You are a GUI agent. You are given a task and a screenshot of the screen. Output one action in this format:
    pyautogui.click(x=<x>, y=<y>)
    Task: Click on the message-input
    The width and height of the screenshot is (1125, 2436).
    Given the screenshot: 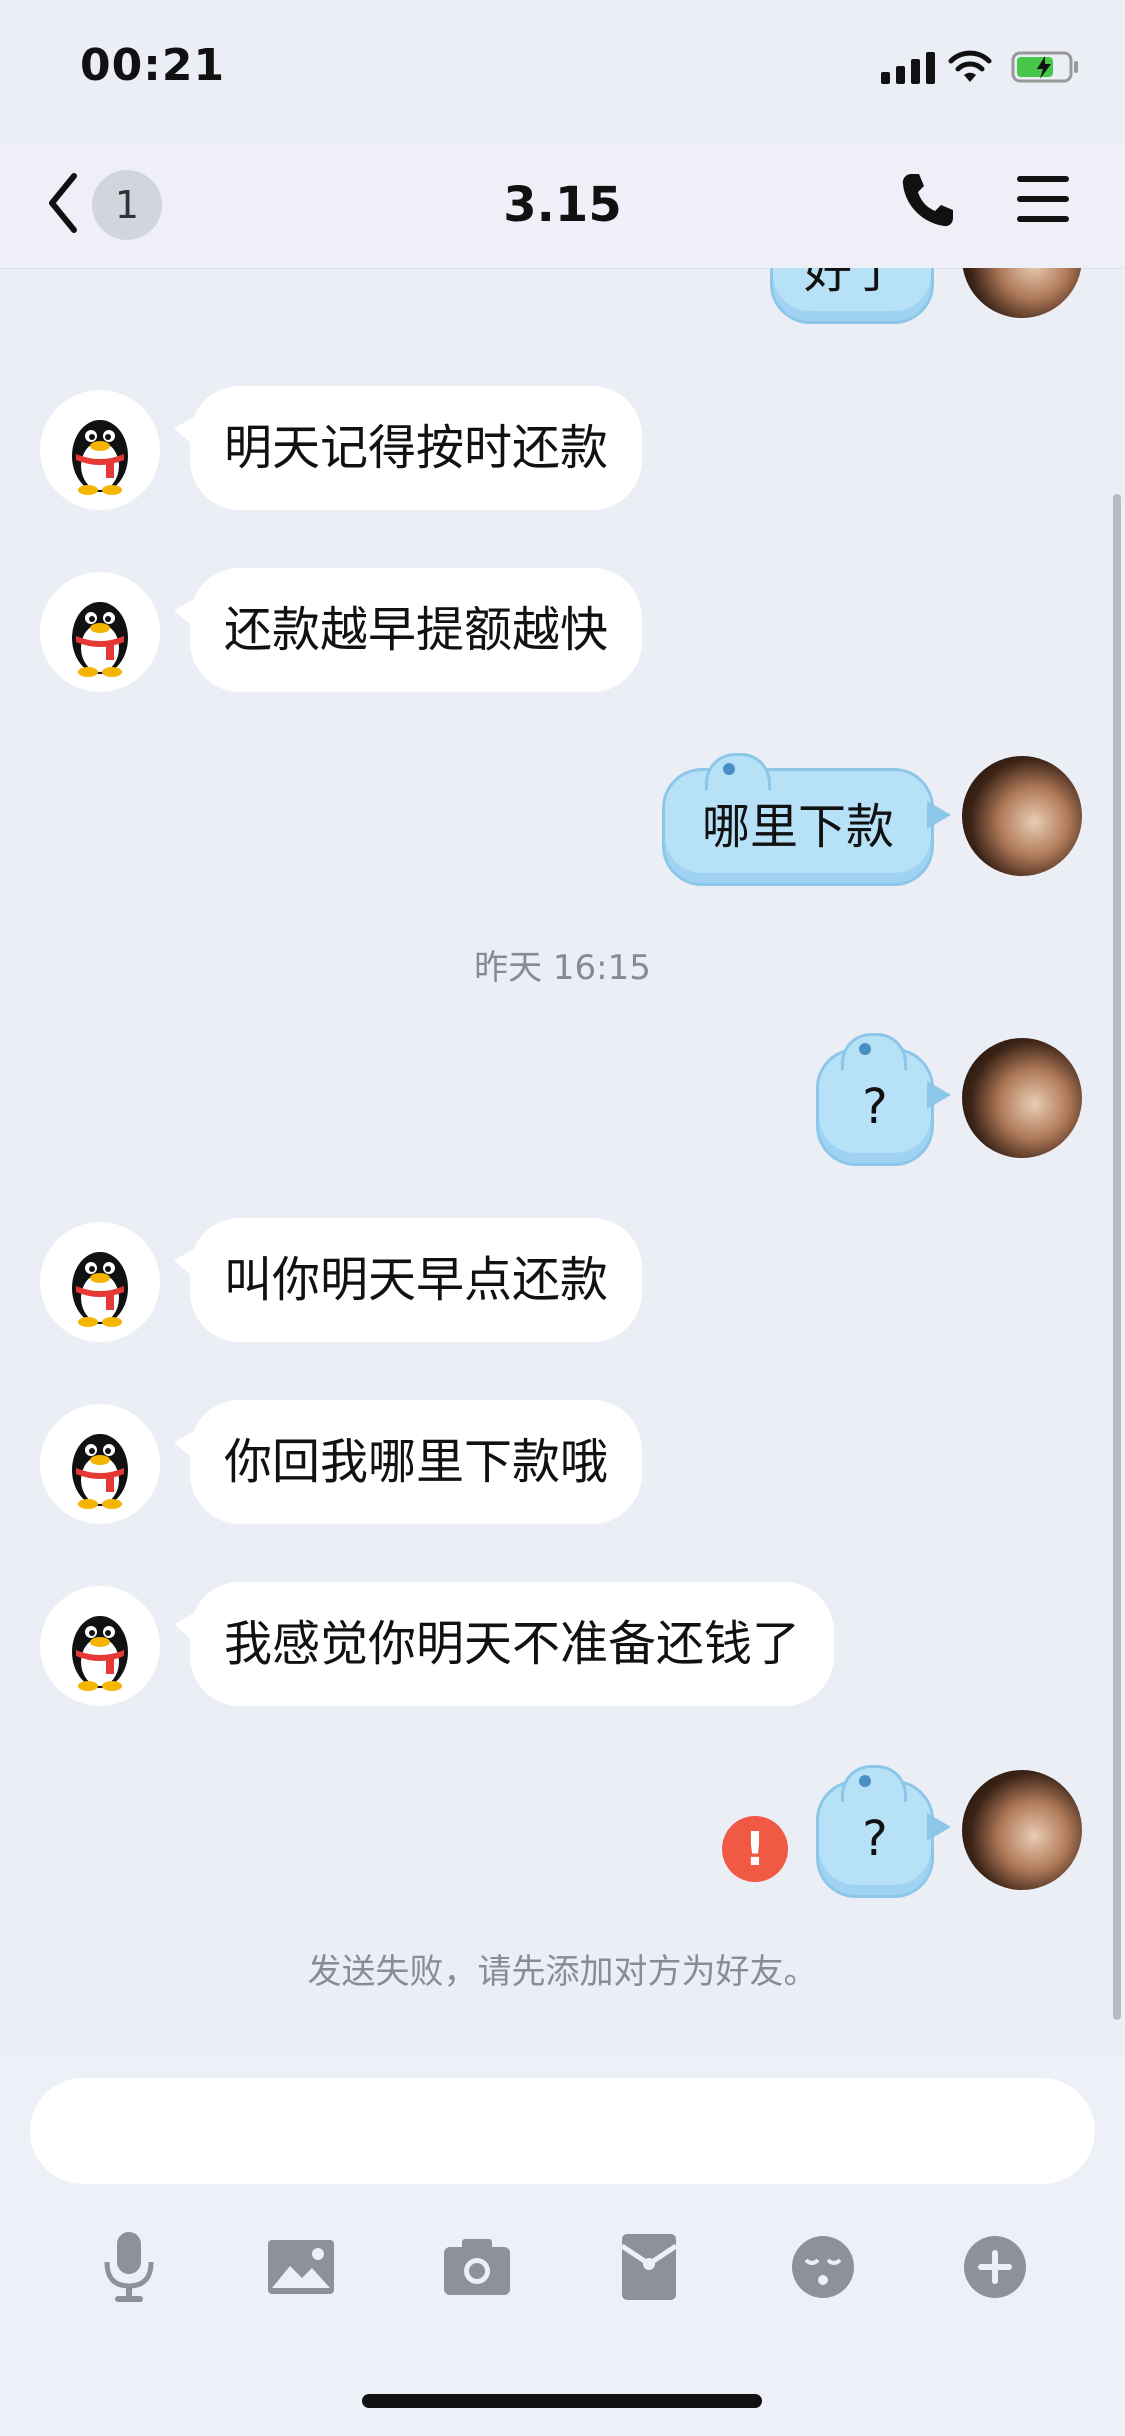 What is the action you would take?
    pyautogui.click(x=562, y=2131)
    